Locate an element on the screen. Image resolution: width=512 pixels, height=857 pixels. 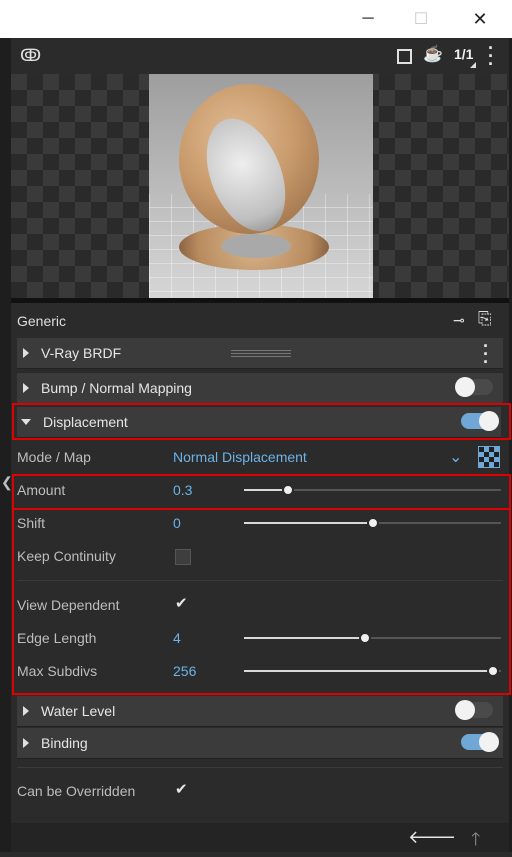
preview-menu-icon: · · · is located at coordinates (491, 56).